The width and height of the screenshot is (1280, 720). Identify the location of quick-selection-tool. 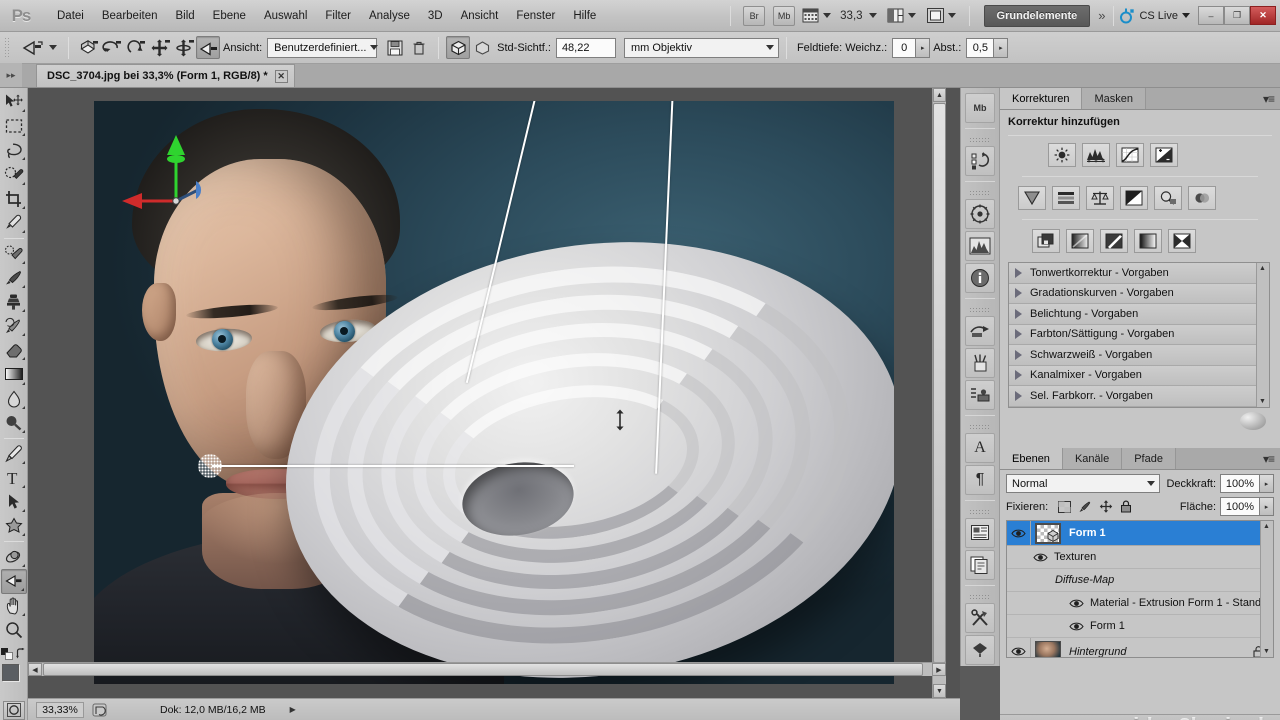
(14, 174).